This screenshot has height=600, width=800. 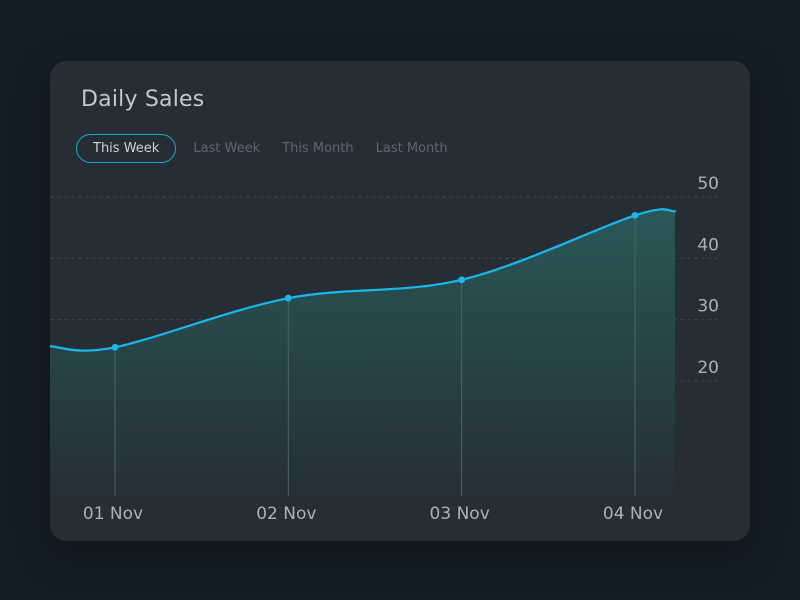 What do you see at coordinates (708, 276) in the screenshot?
I see `y-tick-labels: 20 30 40 50` at bounding box center [708, 276].